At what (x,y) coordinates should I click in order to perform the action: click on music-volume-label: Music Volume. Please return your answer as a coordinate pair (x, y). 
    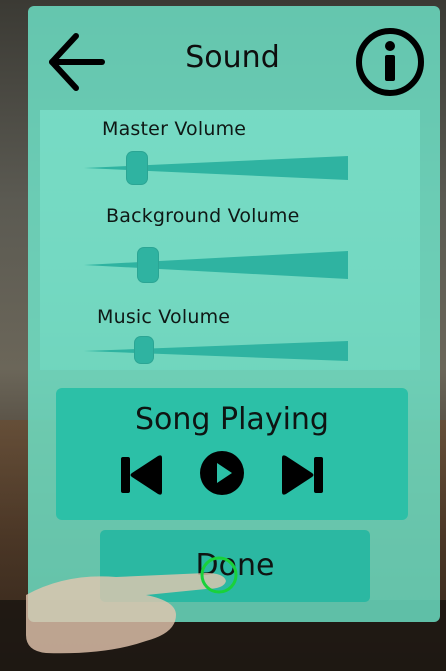
    Looking at the image, I should click on (164, 317).